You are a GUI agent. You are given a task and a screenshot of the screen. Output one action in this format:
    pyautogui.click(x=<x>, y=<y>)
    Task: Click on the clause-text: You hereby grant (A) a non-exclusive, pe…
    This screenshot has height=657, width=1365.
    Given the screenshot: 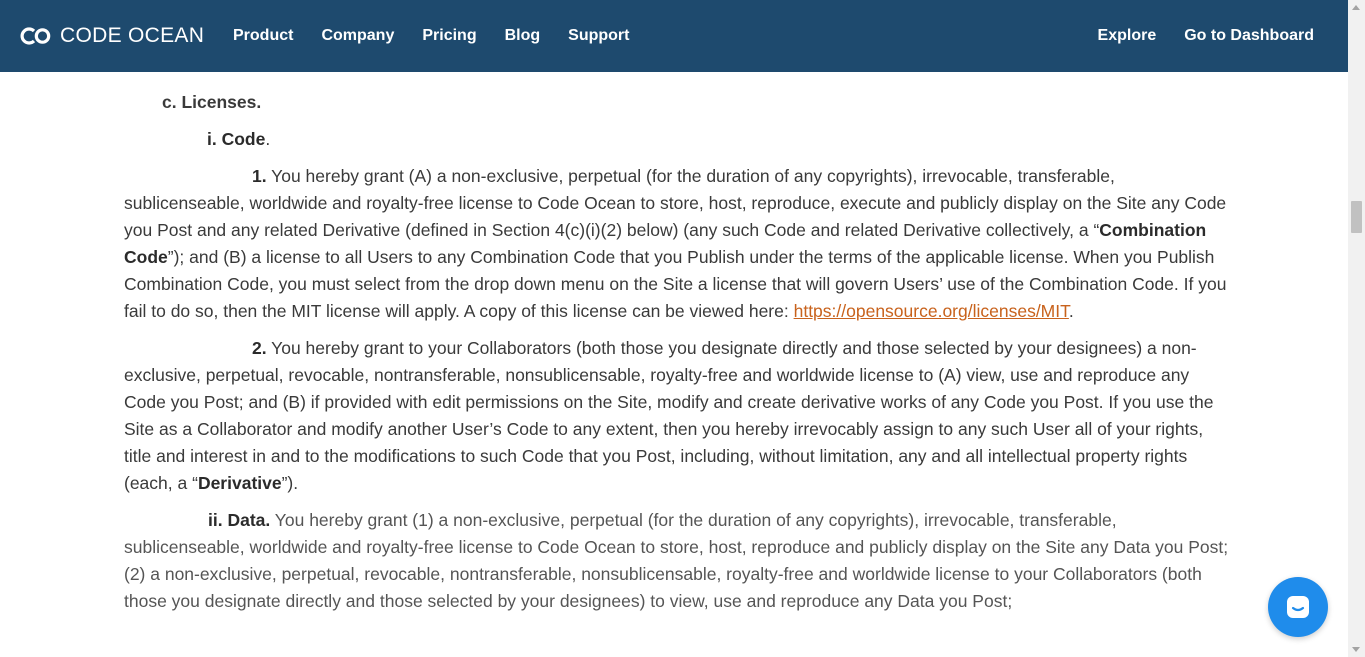 What is the action you would take?
    pyautogui.click(x=675, y=203)
    